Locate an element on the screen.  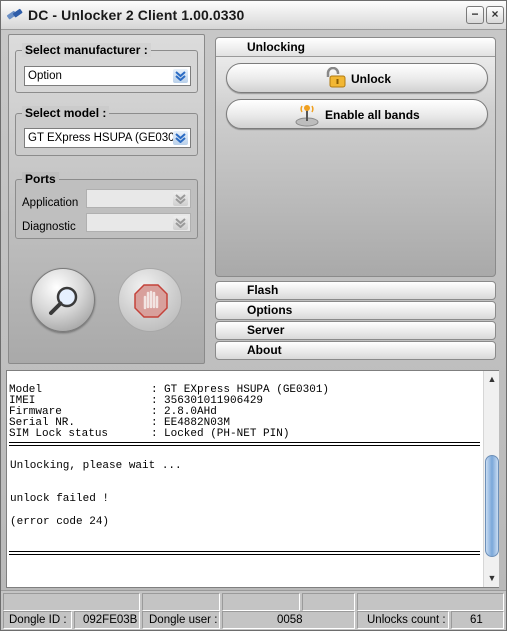
dongle-id-value-cell: 092FE03B is located at coordinates (107, 620).